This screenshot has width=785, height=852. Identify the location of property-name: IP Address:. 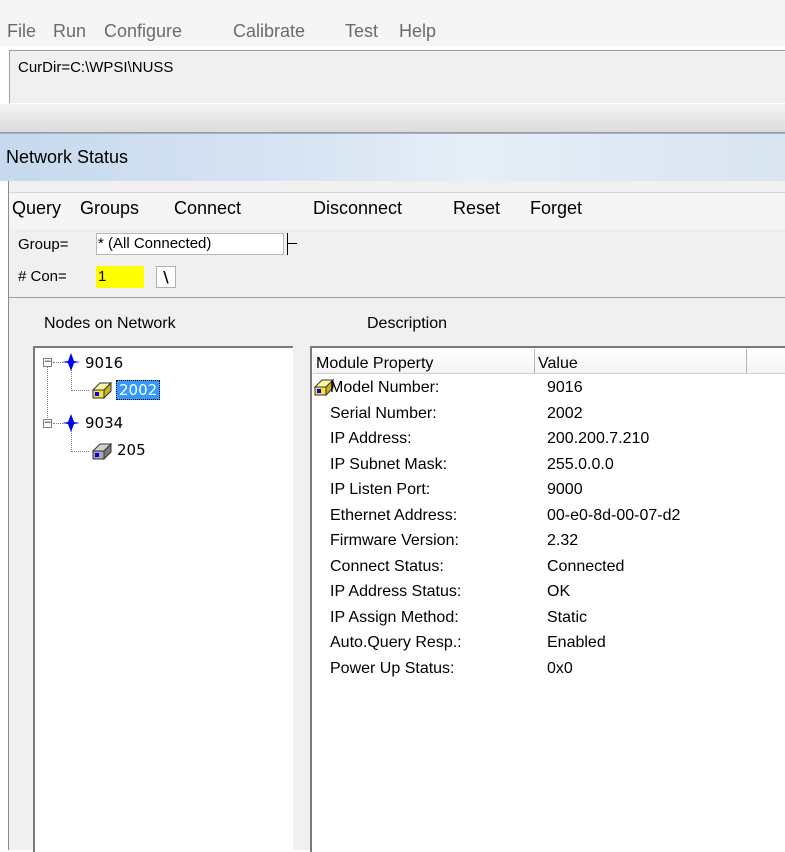
(371, 439).